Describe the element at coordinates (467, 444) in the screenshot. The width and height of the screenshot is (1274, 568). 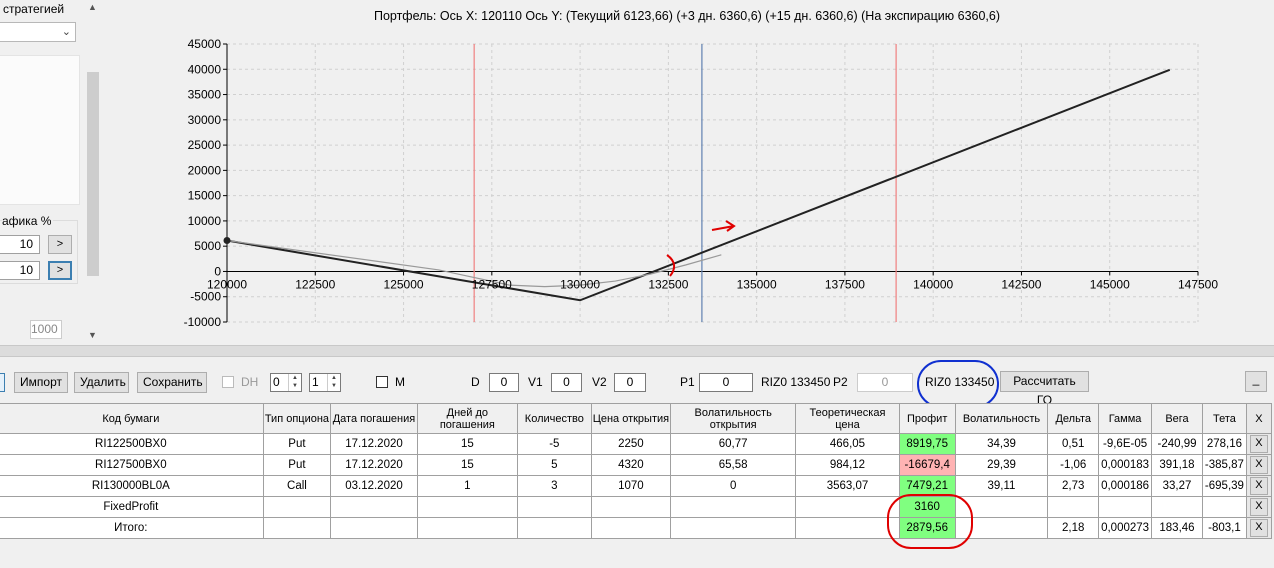
I see `table-cell: 15` at that location.